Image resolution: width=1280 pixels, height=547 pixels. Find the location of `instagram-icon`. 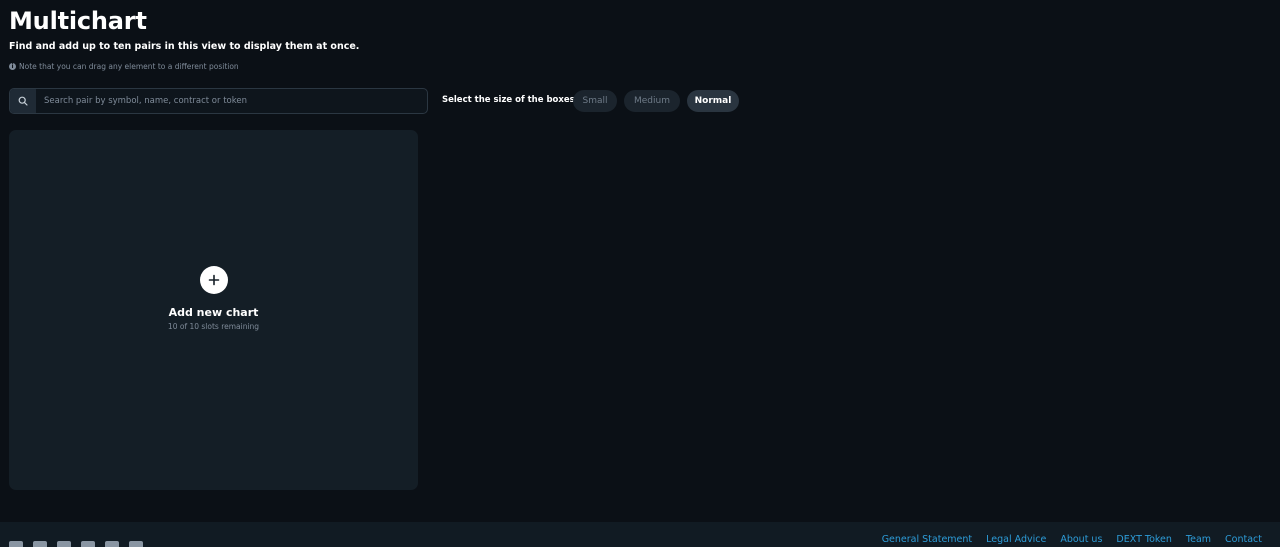

instagram-icon is located at coordinates (88, 544).